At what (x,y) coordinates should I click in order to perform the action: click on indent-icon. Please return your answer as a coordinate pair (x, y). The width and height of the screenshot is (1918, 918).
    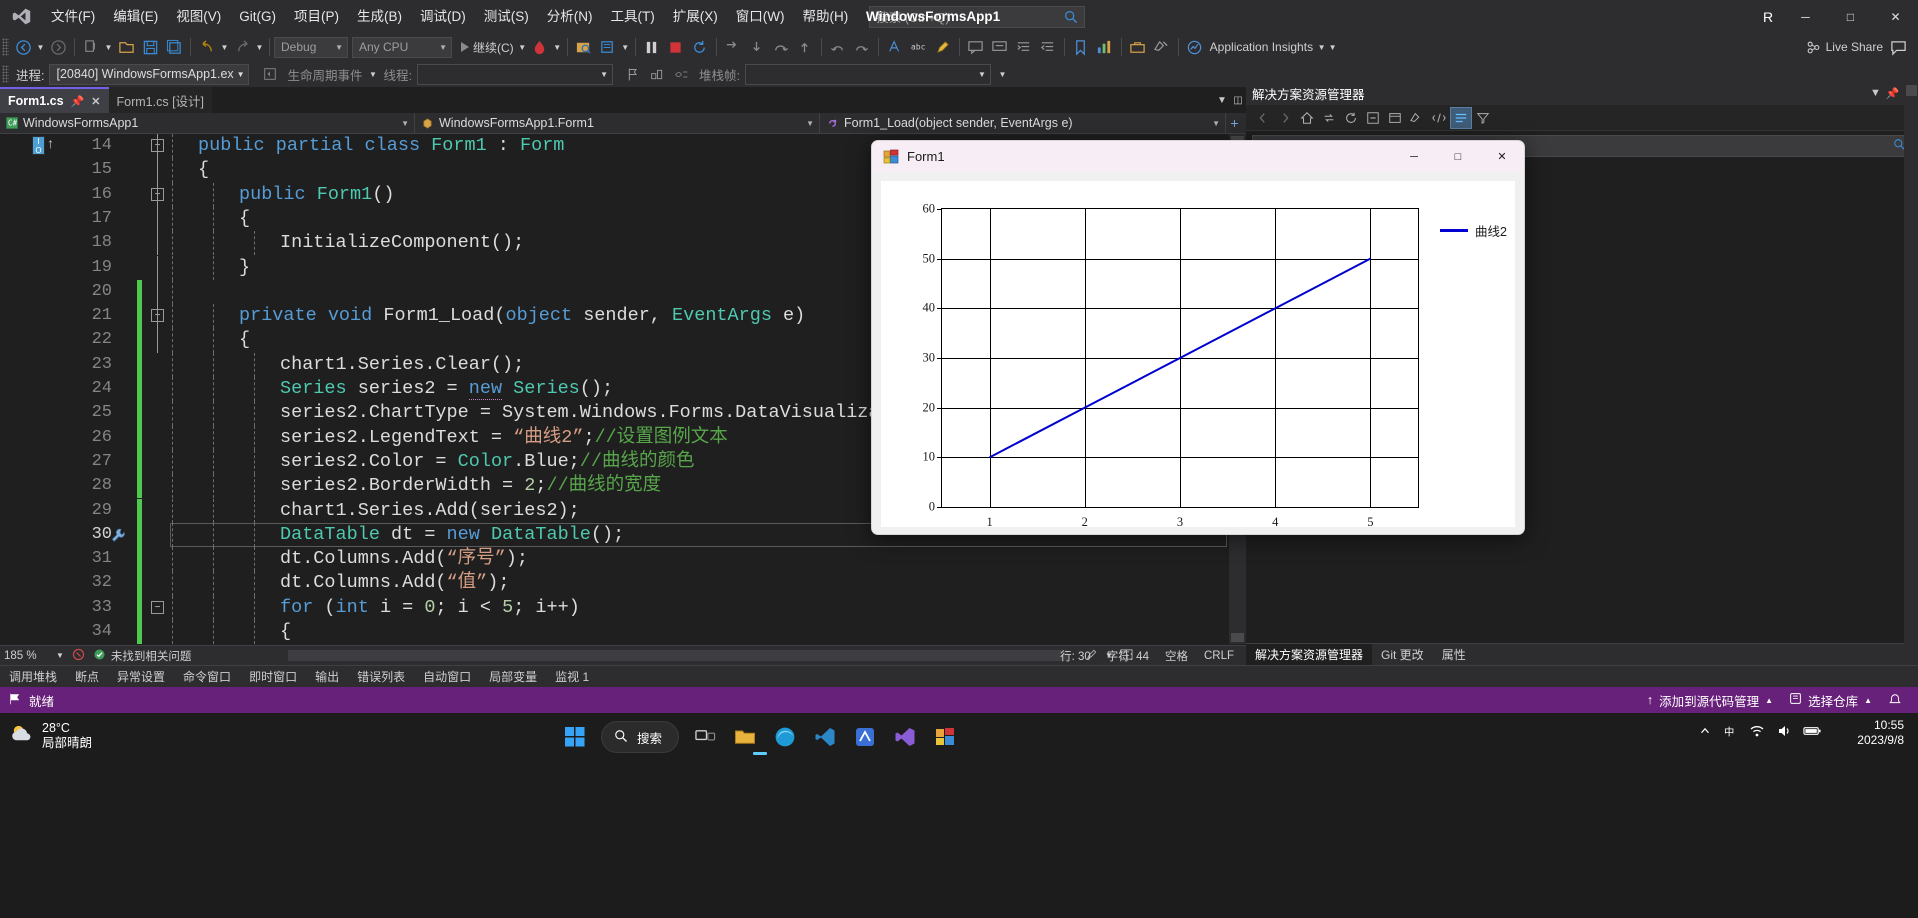
    Looking at the image, I should click on (1024, 47).